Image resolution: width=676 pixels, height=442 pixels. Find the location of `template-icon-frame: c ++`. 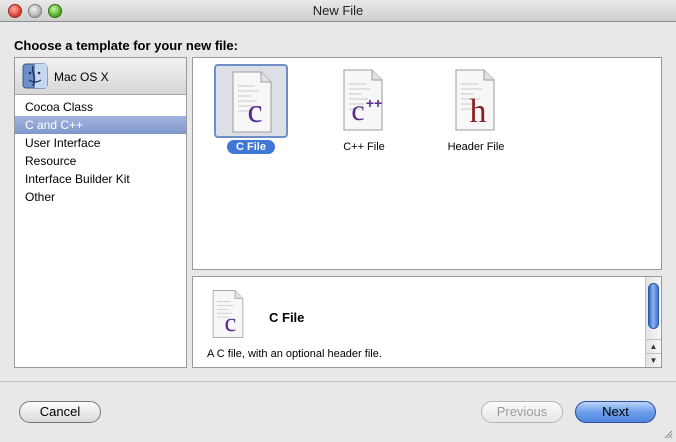

template-icon-frame: c ++ is located at coordinates (364, 101).